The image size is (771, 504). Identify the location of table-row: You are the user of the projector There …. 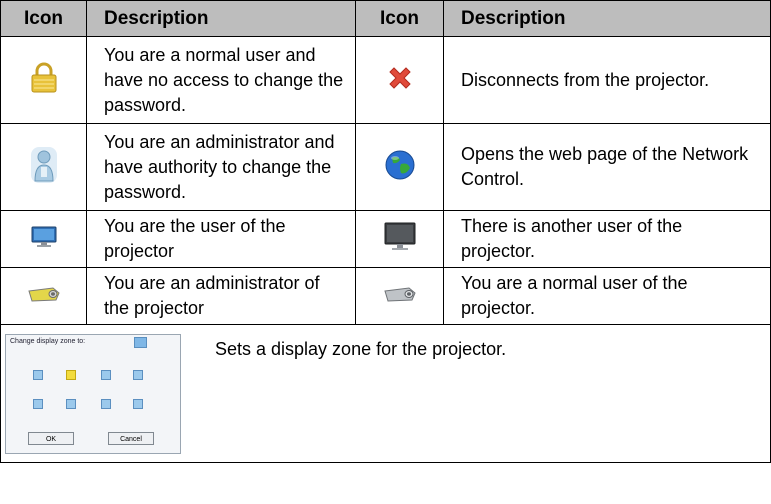
(385, 239).